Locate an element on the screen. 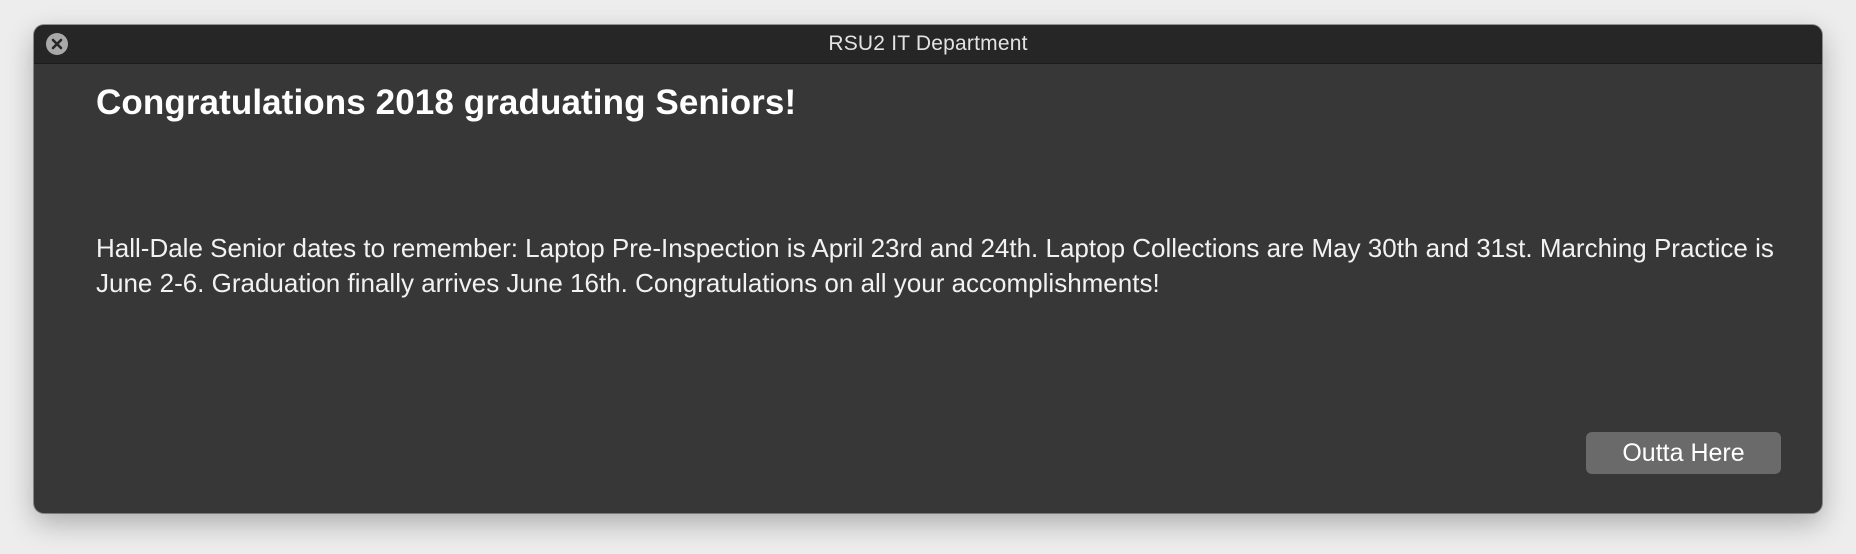  title-bar: RSU2 IT Department is located at coordinates (928, 44).